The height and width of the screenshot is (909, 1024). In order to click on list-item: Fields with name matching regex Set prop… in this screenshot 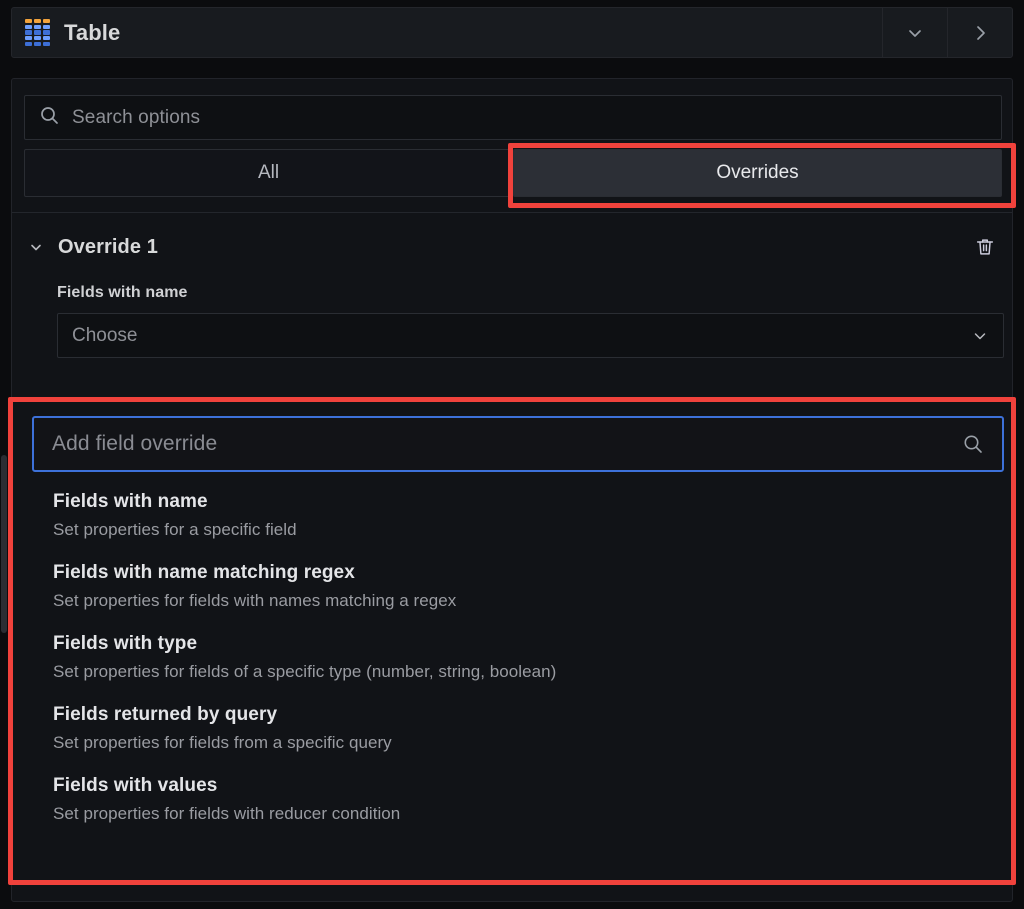, I will do `click(514, 586)`.